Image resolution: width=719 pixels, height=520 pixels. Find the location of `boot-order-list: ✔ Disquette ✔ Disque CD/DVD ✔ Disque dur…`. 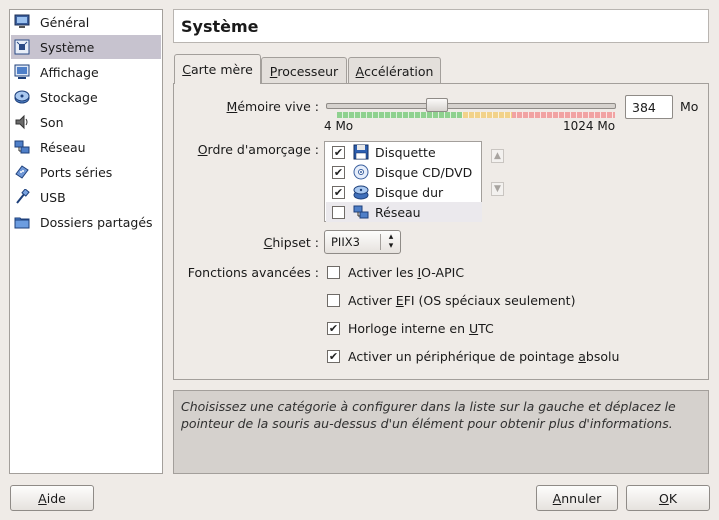

boot-order-list: ✔ Disquette ✔ Disque CD/DVD ✔ Disque dur… is located at coordinates (403, 181).